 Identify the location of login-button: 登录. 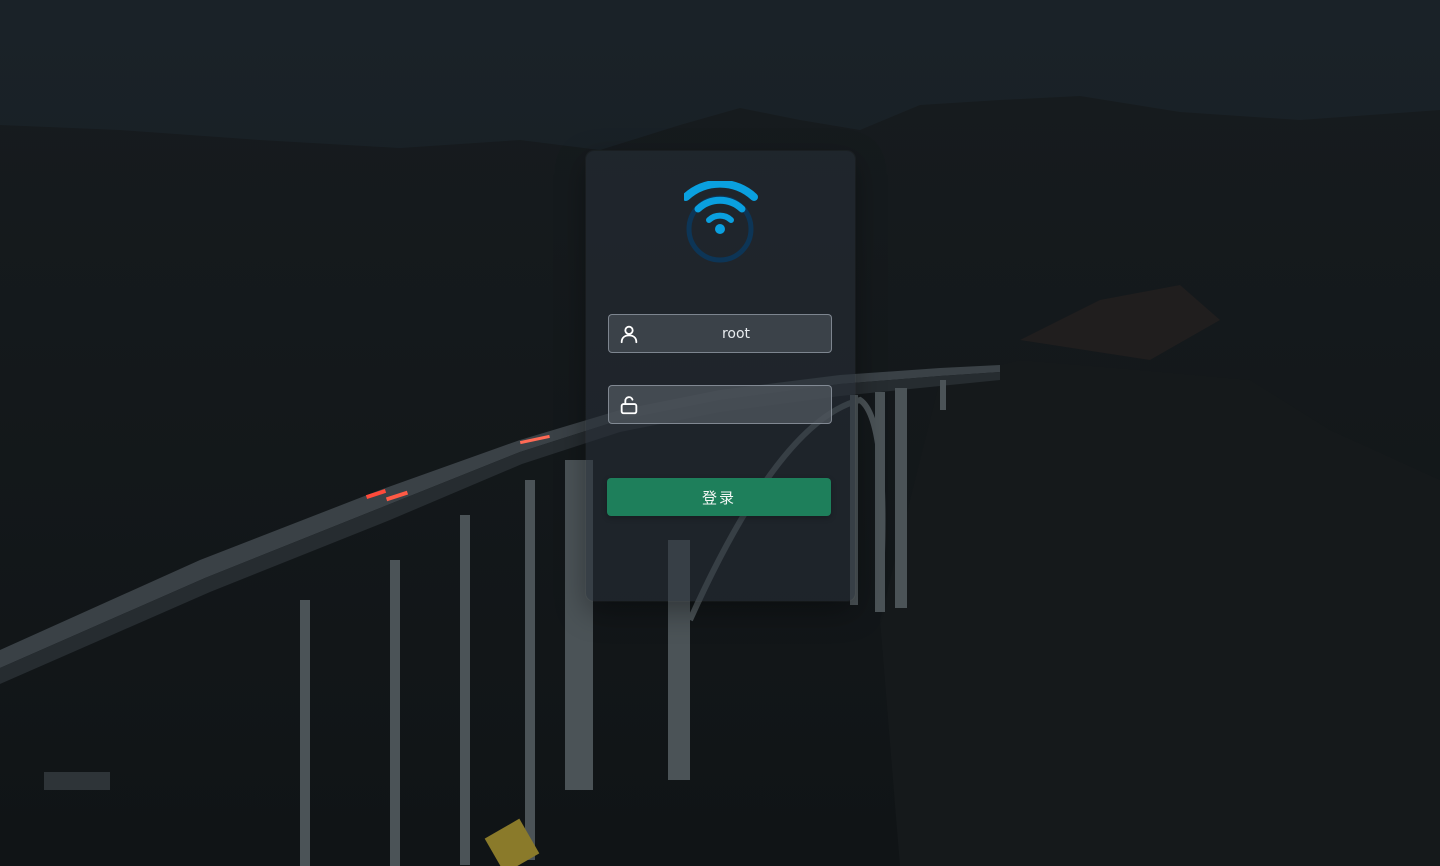
(719, 497).